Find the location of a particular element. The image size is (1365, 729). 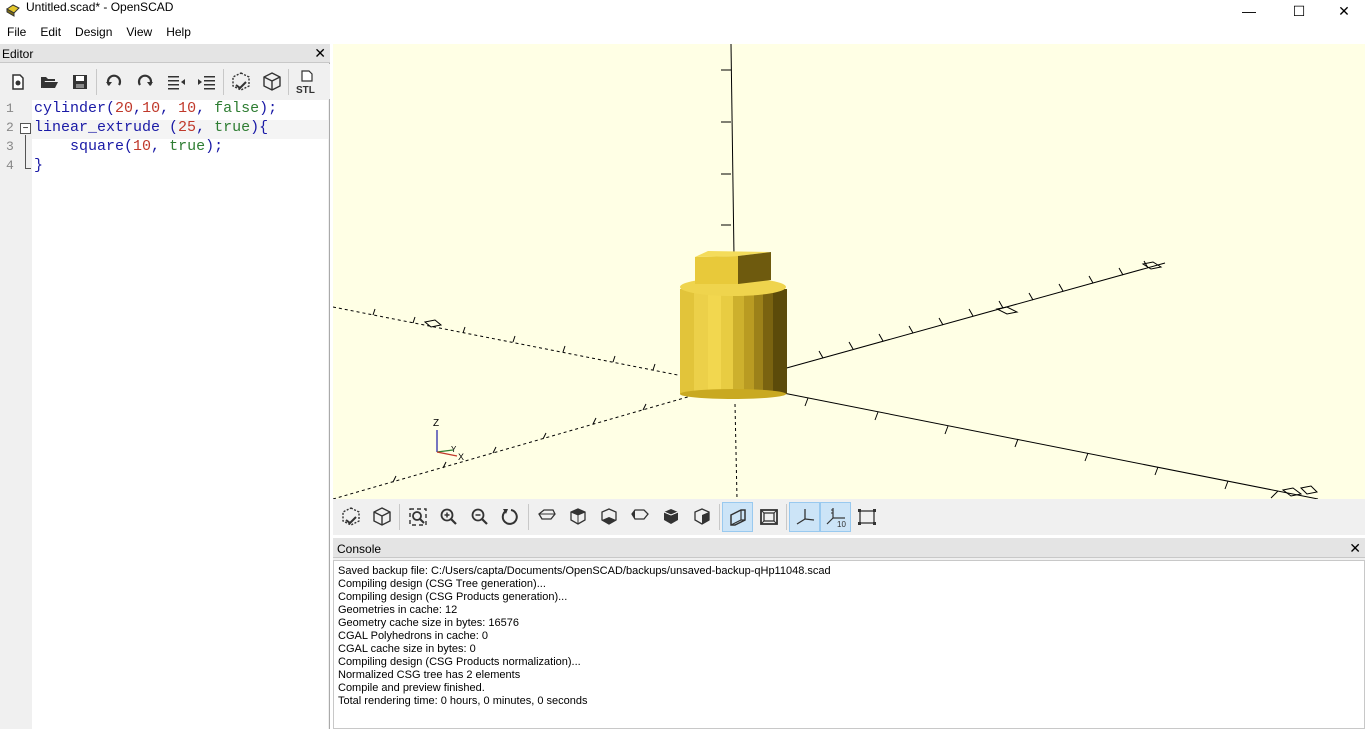

unindent-button is located at coordinates (175, 82).